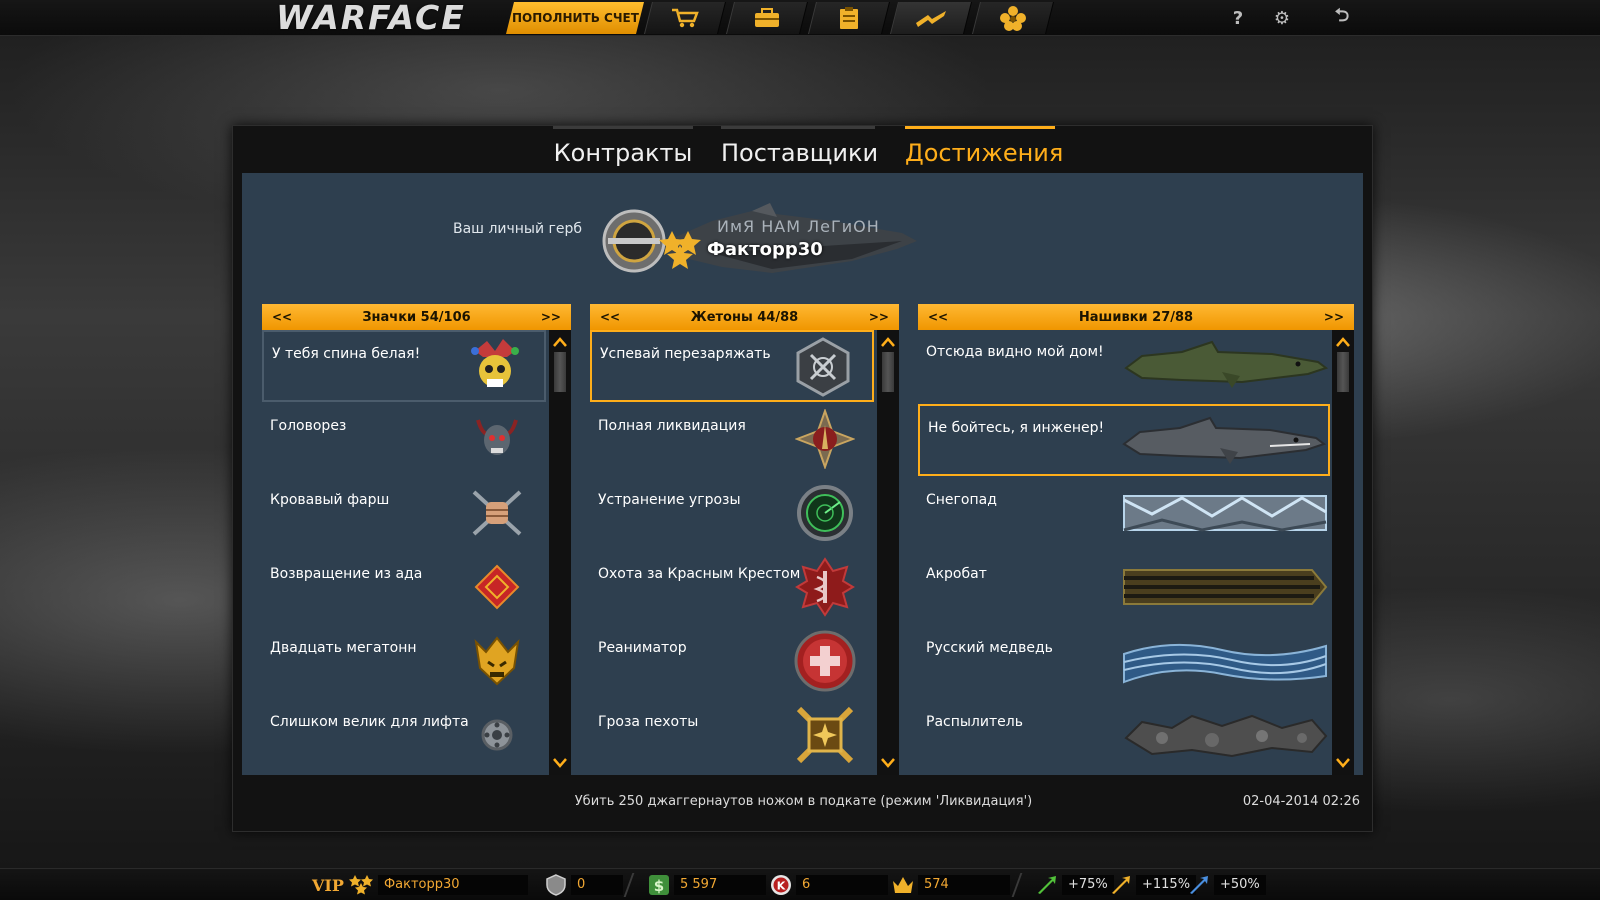 Image resolution: width=1600 pixels, height=900 pixels. I want to click on striped-ribbon-patch-icon, so click(1225, 587).